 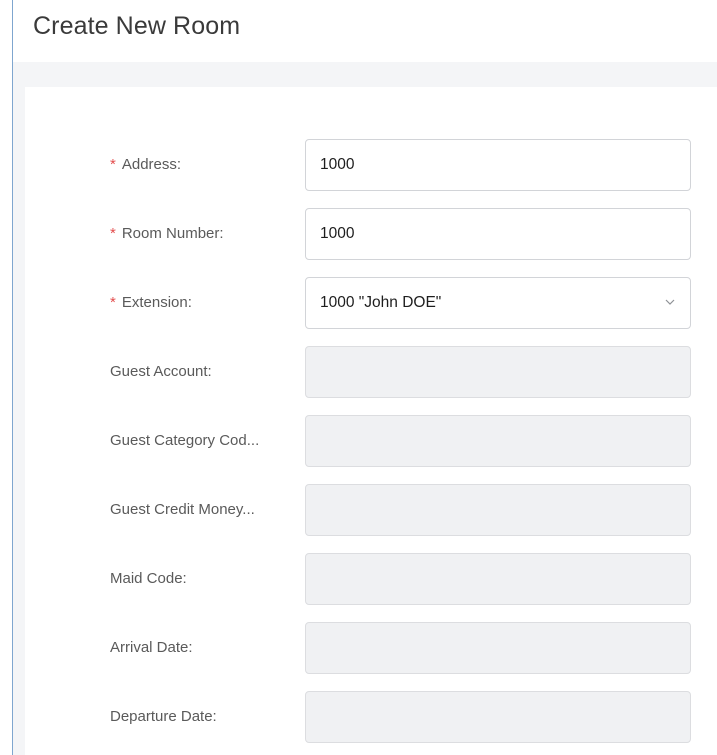 What do you see at coordinates (498, 579) in the screenshot?
I see `maid-code-input` at bounding box center [498, 579].